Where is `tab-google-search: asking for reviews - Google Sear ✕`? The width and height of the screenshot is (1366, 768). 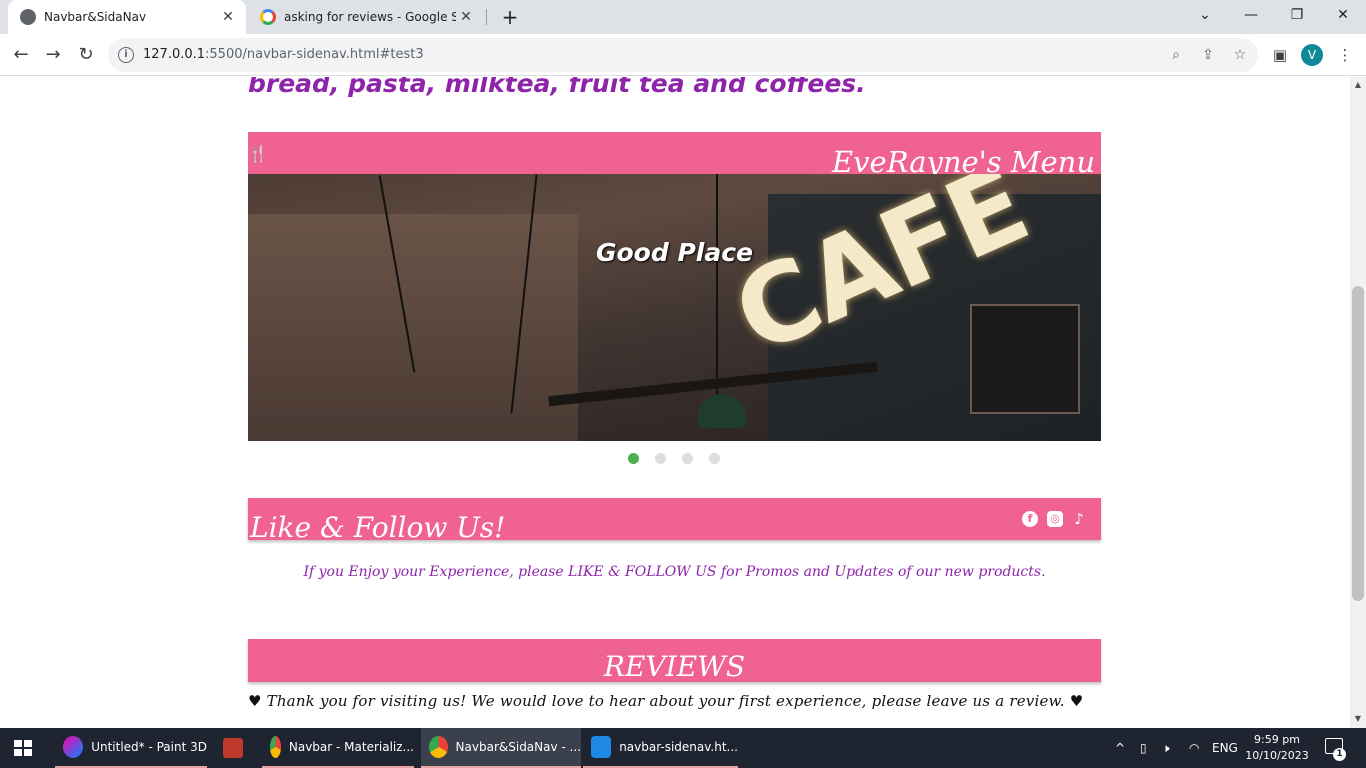 tab-google-search: asking for reviews - Google Sear ✕ is located at coordinates (366, 17).